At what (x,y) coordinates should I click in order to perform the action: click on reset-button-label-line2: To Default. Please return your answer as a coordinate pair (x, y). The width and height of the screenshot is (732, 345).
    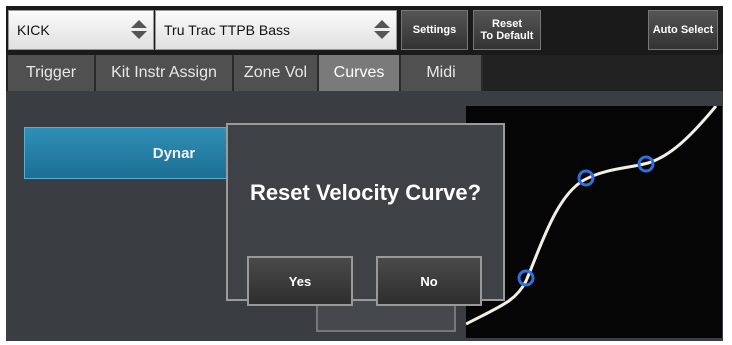
    Looking at the image, I should click on (507, 36).